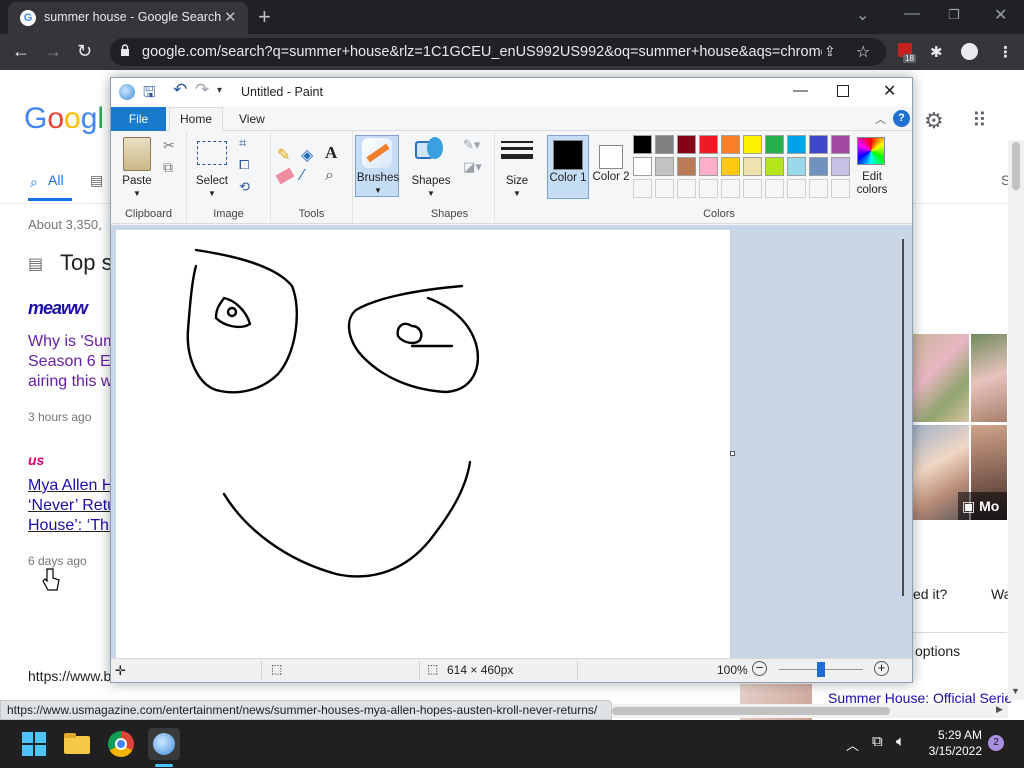 This screenshot has width=1024, height=768. I want to click on system-clock: 5:29 AM 3/15/2022, so click(952, 743).